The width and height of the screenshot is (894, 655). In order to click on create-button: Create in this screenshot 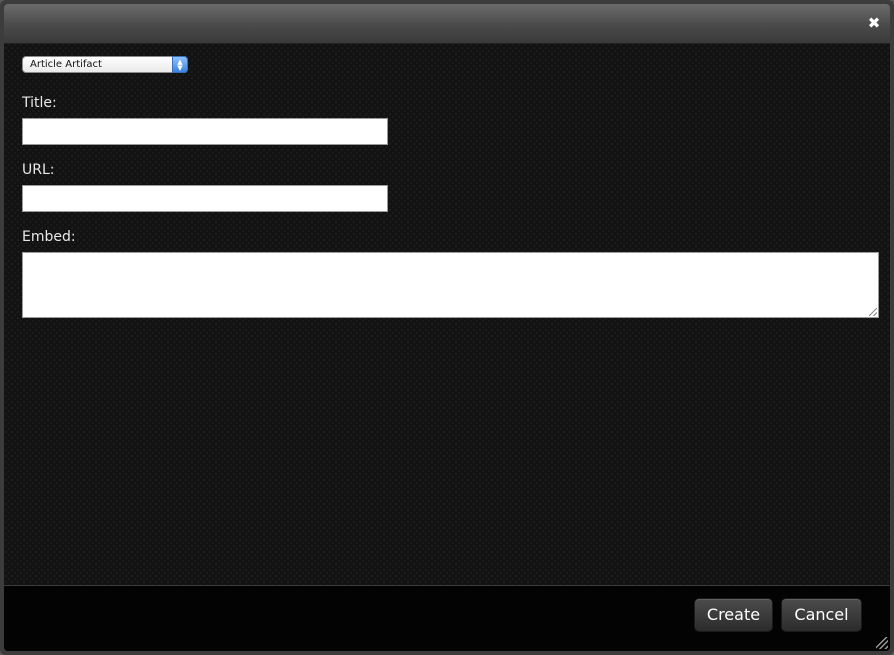, I will do `click(733, 615)`.